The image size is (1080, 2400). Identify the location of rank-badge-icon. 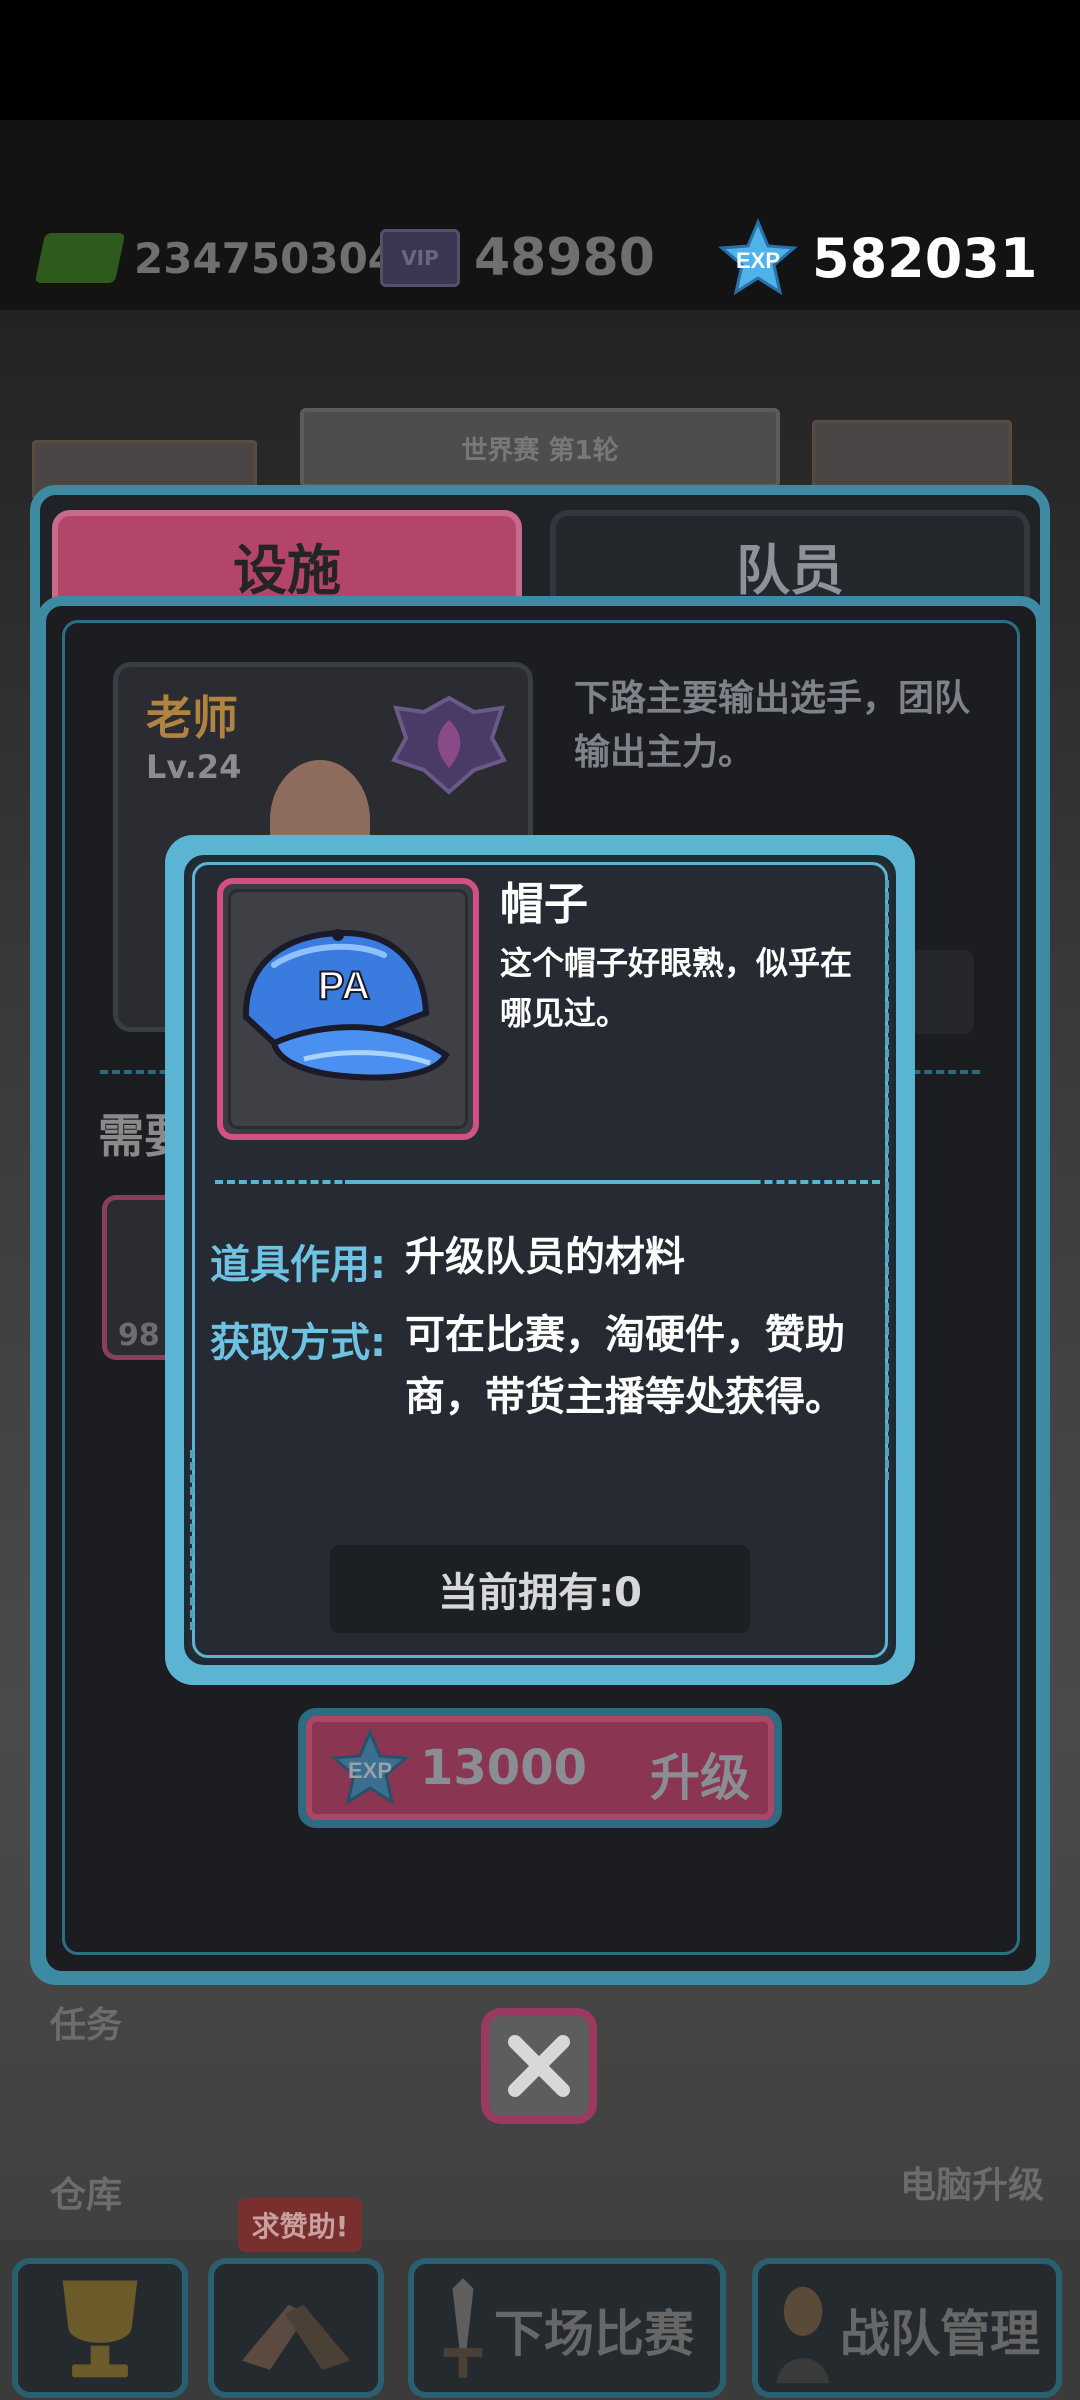
(449, 745).